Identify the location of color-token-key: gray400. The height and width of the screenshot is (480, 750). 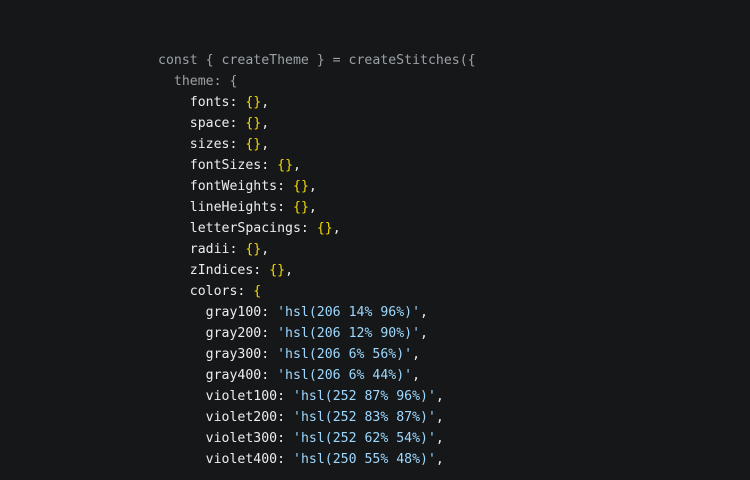
(233, 375).